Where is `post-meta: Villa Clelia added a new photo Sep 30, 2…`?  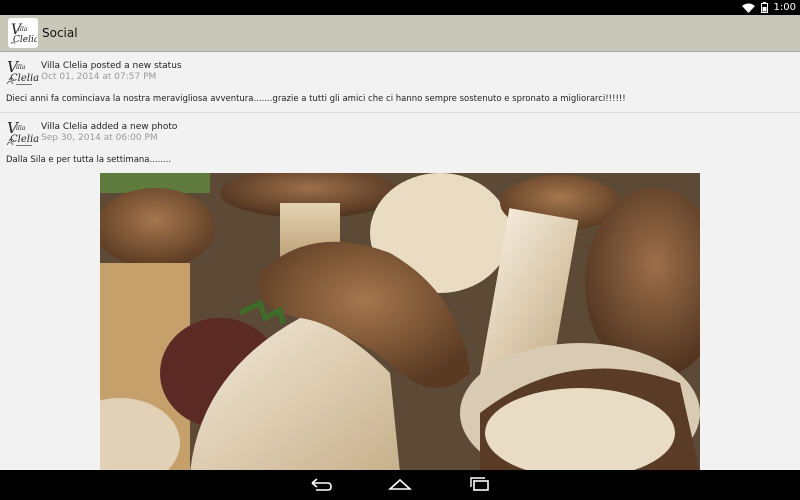 post-meta: Villa Clelia added a new photo Sep 30, 2… is located at coordinates (109, 131).